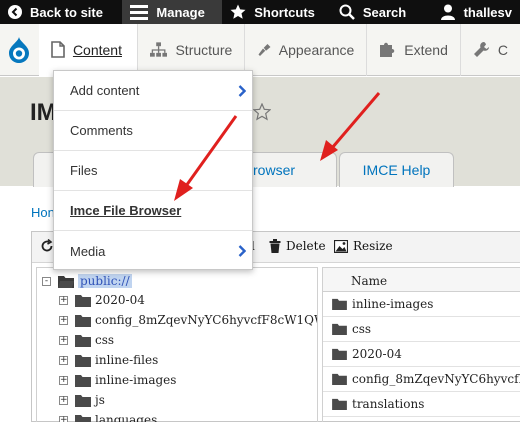  What do you see at coordinates (377, 354) in the screenshot?
I see `file-list-row-label: 2020-04` at bounding box center [377, 354].